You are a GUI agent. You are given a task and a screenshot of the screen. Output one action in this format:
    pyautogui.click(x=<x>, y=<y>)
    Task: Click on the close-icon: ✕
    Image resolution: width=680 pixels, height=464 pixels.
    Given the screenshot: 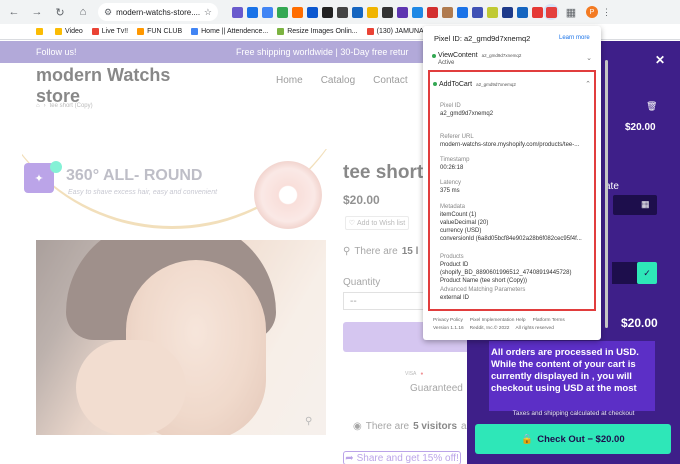 What is the action you would take?
    pyautogui.click(x=660, y=60)
    